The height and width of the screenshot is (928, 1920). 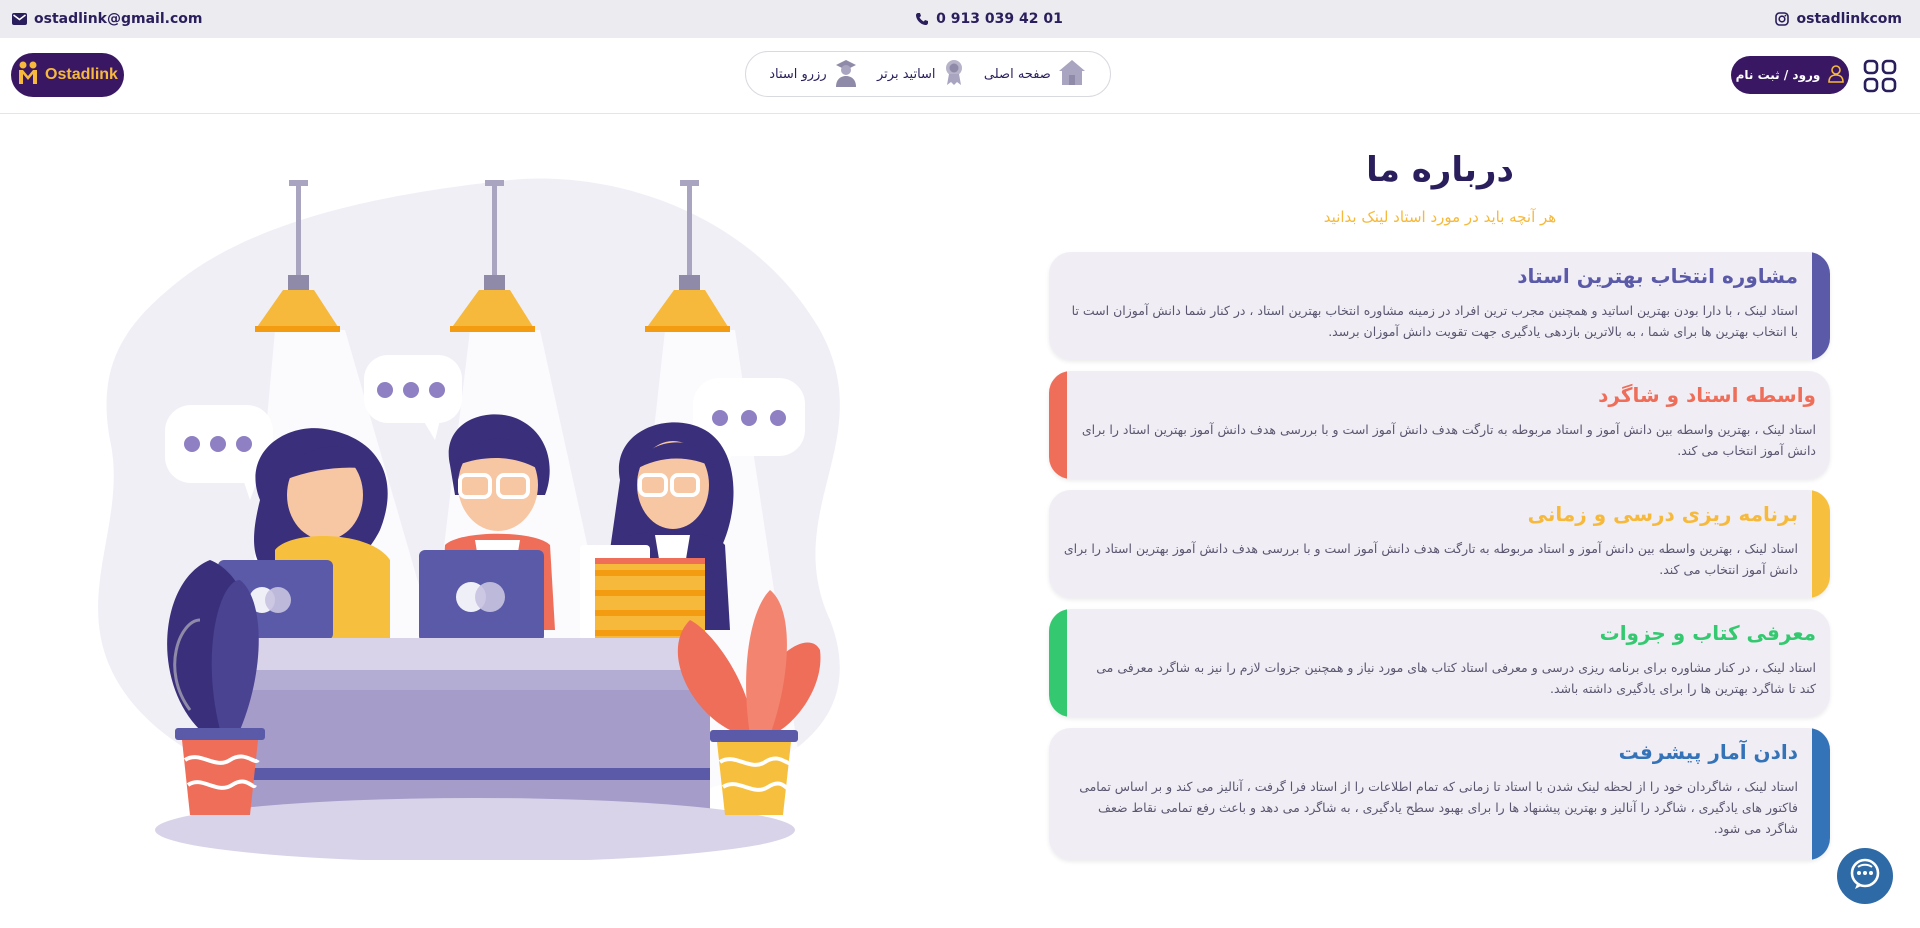 What do you see at coordinates (1662, 514) in the screenshot?
I see `card-title: برنامه ریزی درسی و زمانی` at bounding box center [1662, 514].